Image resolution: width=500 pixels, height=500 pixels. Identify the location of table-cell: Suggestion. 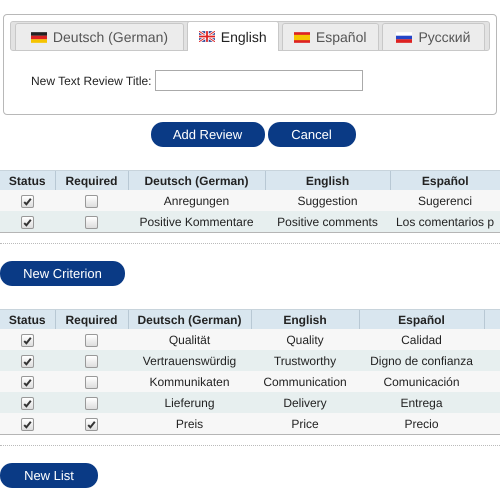
(327, 200).